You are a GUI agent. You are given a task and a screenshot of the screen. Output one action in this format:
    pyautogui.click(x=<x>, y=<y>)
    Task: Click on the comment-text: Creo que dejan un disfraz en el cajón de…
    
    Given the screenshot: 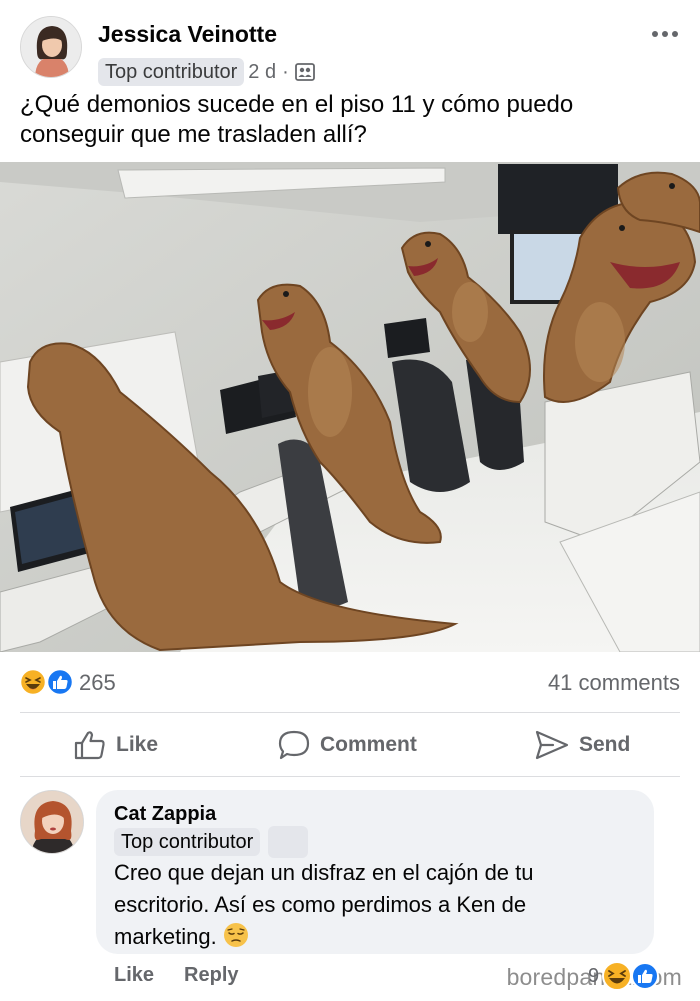 What is the action you would take?
    pyautogui.click(x=374, y=905)
    